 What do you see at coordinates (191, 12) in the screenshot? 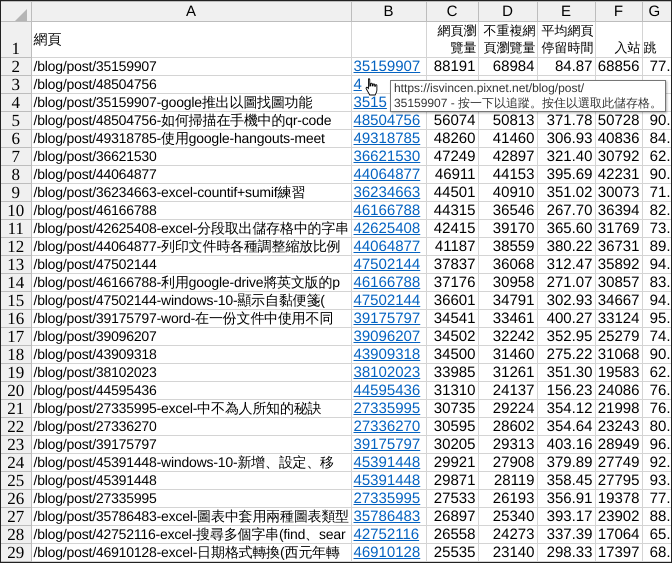
I see `column-header: A` at bounding box center [191, 12].